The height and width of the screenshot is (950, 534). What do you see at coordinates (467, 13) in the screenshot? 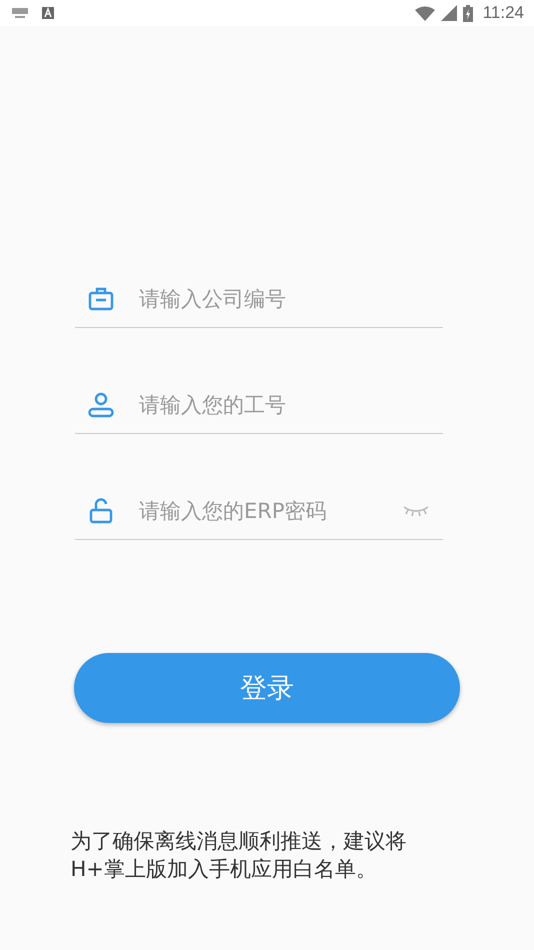
I see `battery-charging-icon` at bounding box center [467, 13].